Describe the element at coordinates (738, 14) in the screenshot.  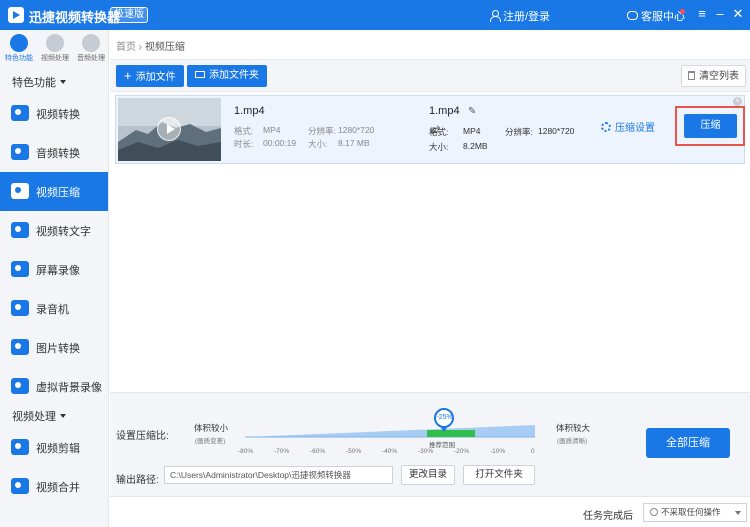
I see `close-icon: ✕` at that location.